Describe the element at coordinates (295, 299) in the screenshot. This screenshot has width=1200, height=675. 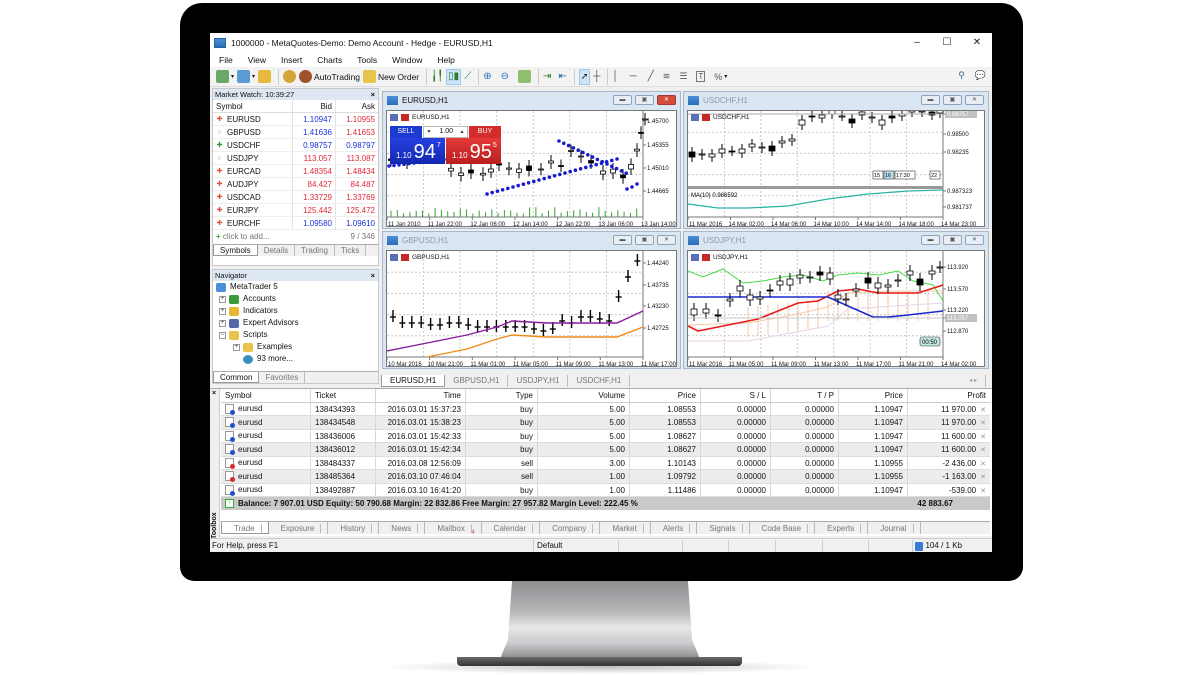
I see `nav-accounts: + Accounts` at that location.